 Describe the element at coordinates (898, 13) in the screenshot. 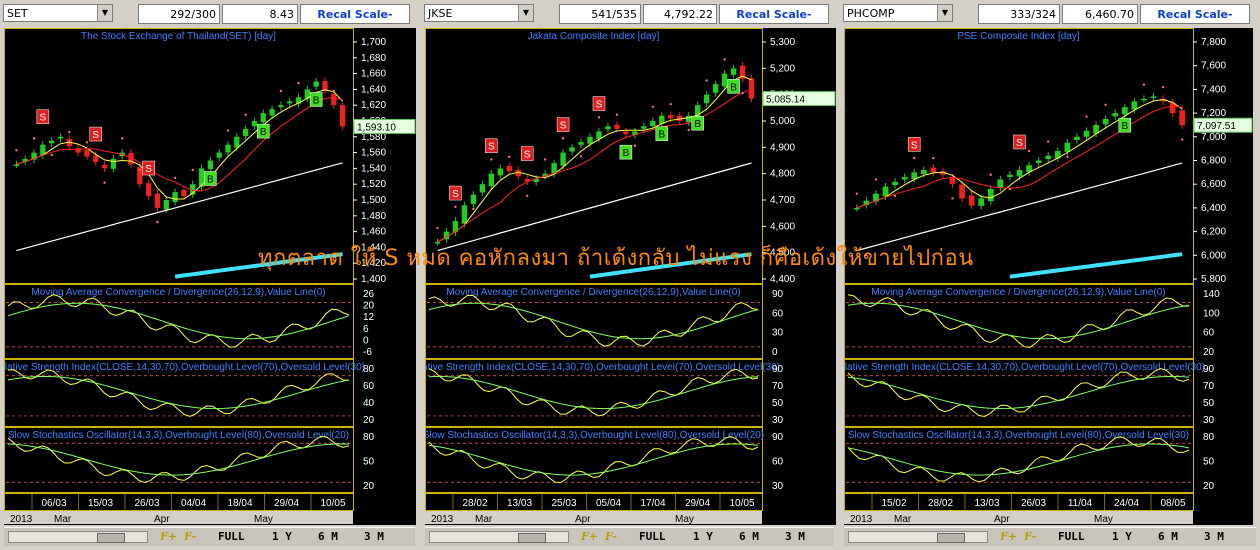

I see `symbol-selector: PHCOMP ▼` at that location.